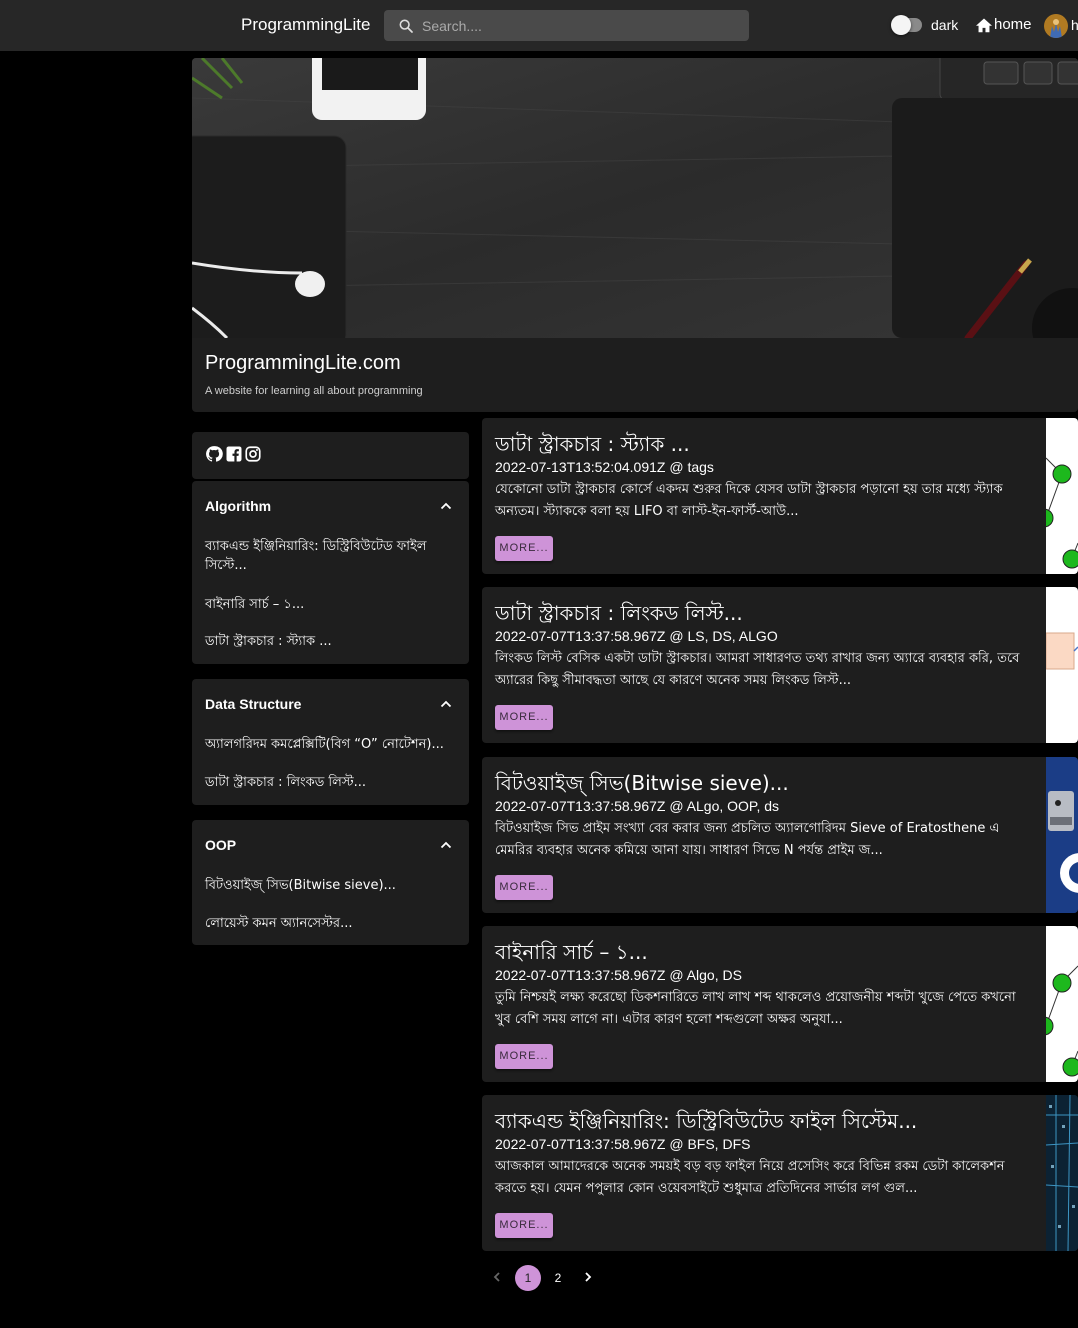 Image resolution: width=1078 pixels, height=1328 pixels. Describe the element at coordinates (588, 1277) in the screenshot. I see `chevron-right-icon` at that location.